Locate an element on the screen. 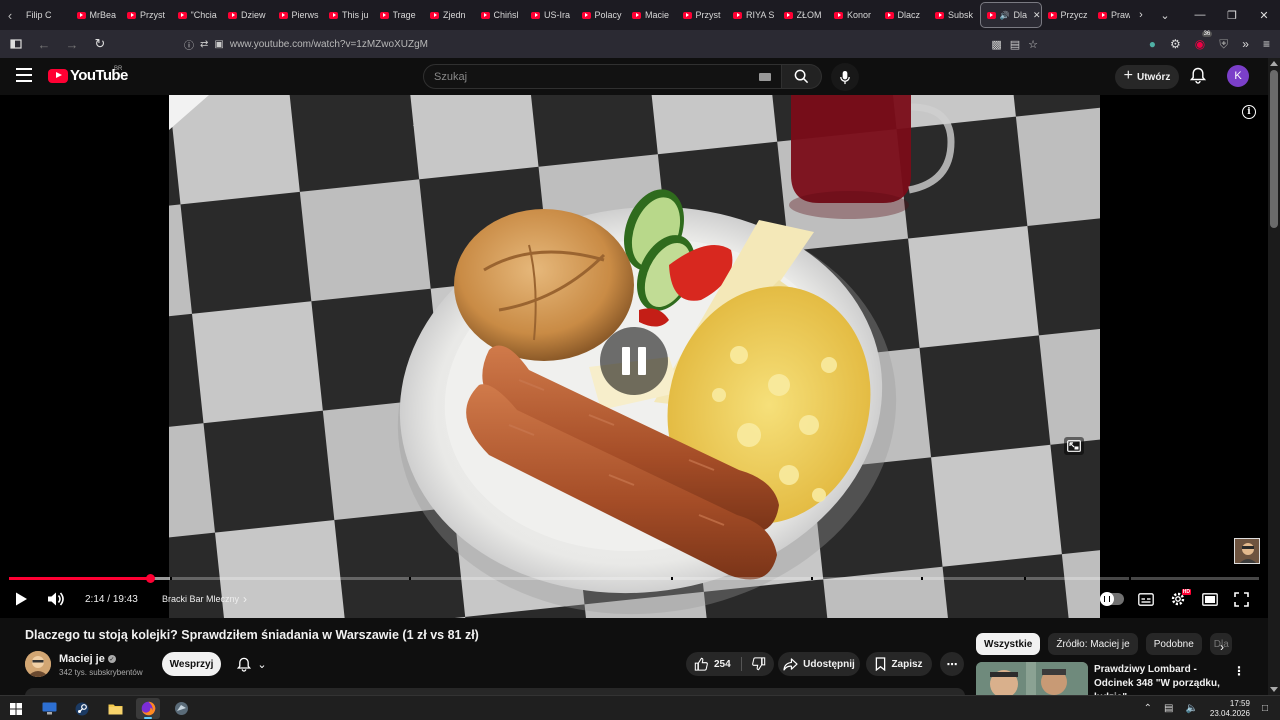  account-avatar: K is located at coordinates (1238, 76).